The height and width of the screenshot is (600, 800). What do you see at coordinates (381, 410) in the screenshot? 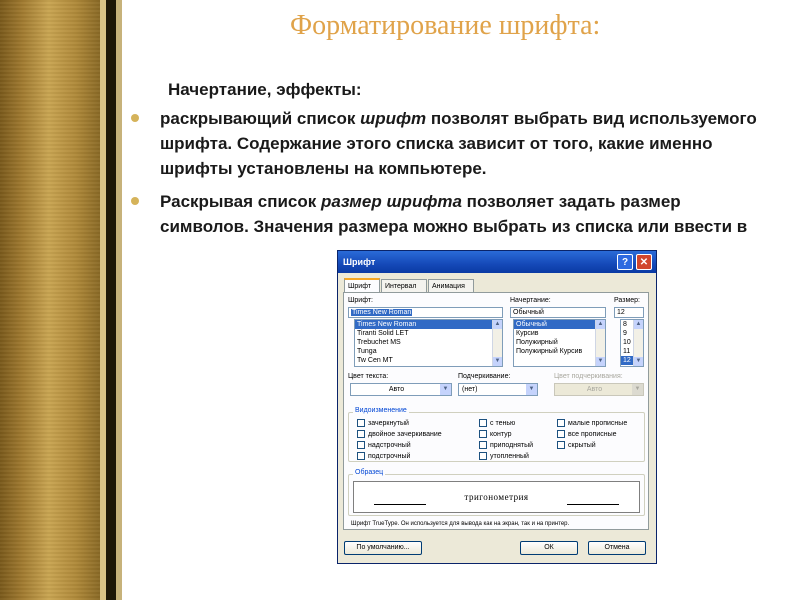
I see `effects-group-title: Видоизменение` at bounding box center [381, 410].